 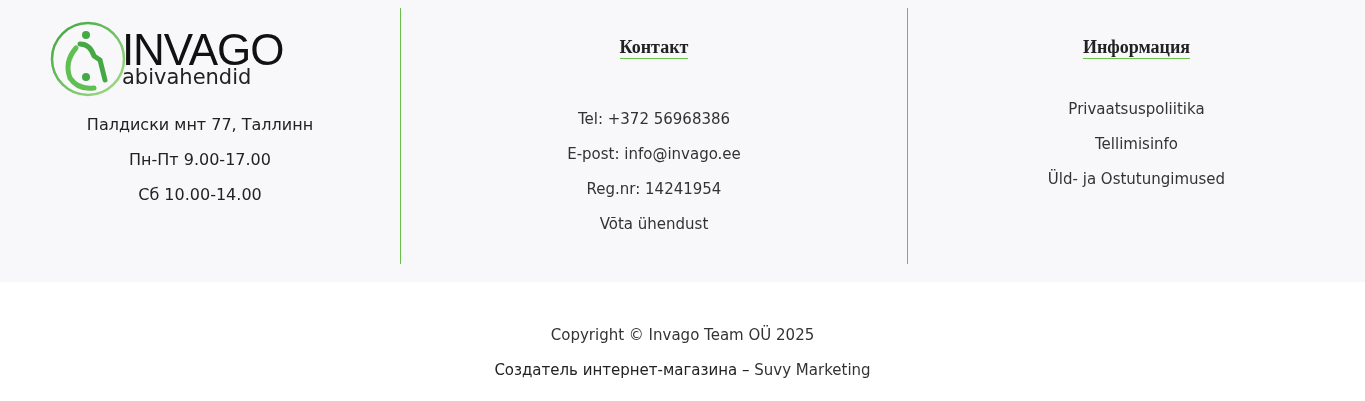 What do you see at coordinates (812, 370) in the screenshot?
I see `credit-link: Suvy Marketing` at bounding box center [812, 370].